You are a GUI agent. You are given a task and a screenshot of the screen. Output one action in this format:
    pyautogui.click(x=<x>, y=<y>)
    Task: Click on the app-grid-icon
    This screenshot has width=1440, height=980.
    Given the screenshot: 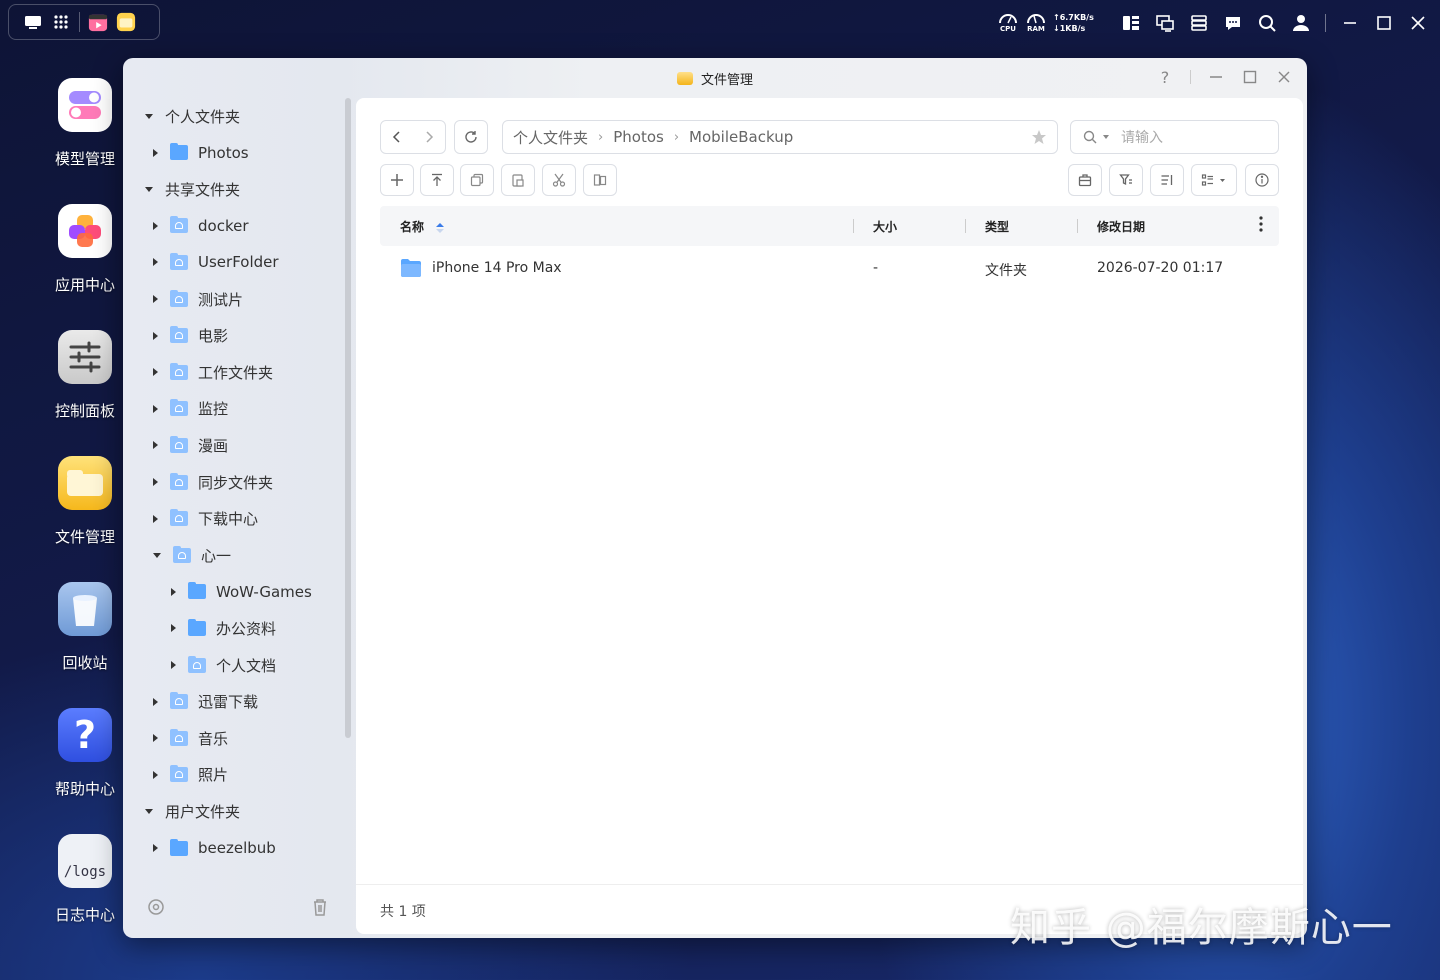 What is the action you would take?
    pyautogui.click(x=61, y=22)
    